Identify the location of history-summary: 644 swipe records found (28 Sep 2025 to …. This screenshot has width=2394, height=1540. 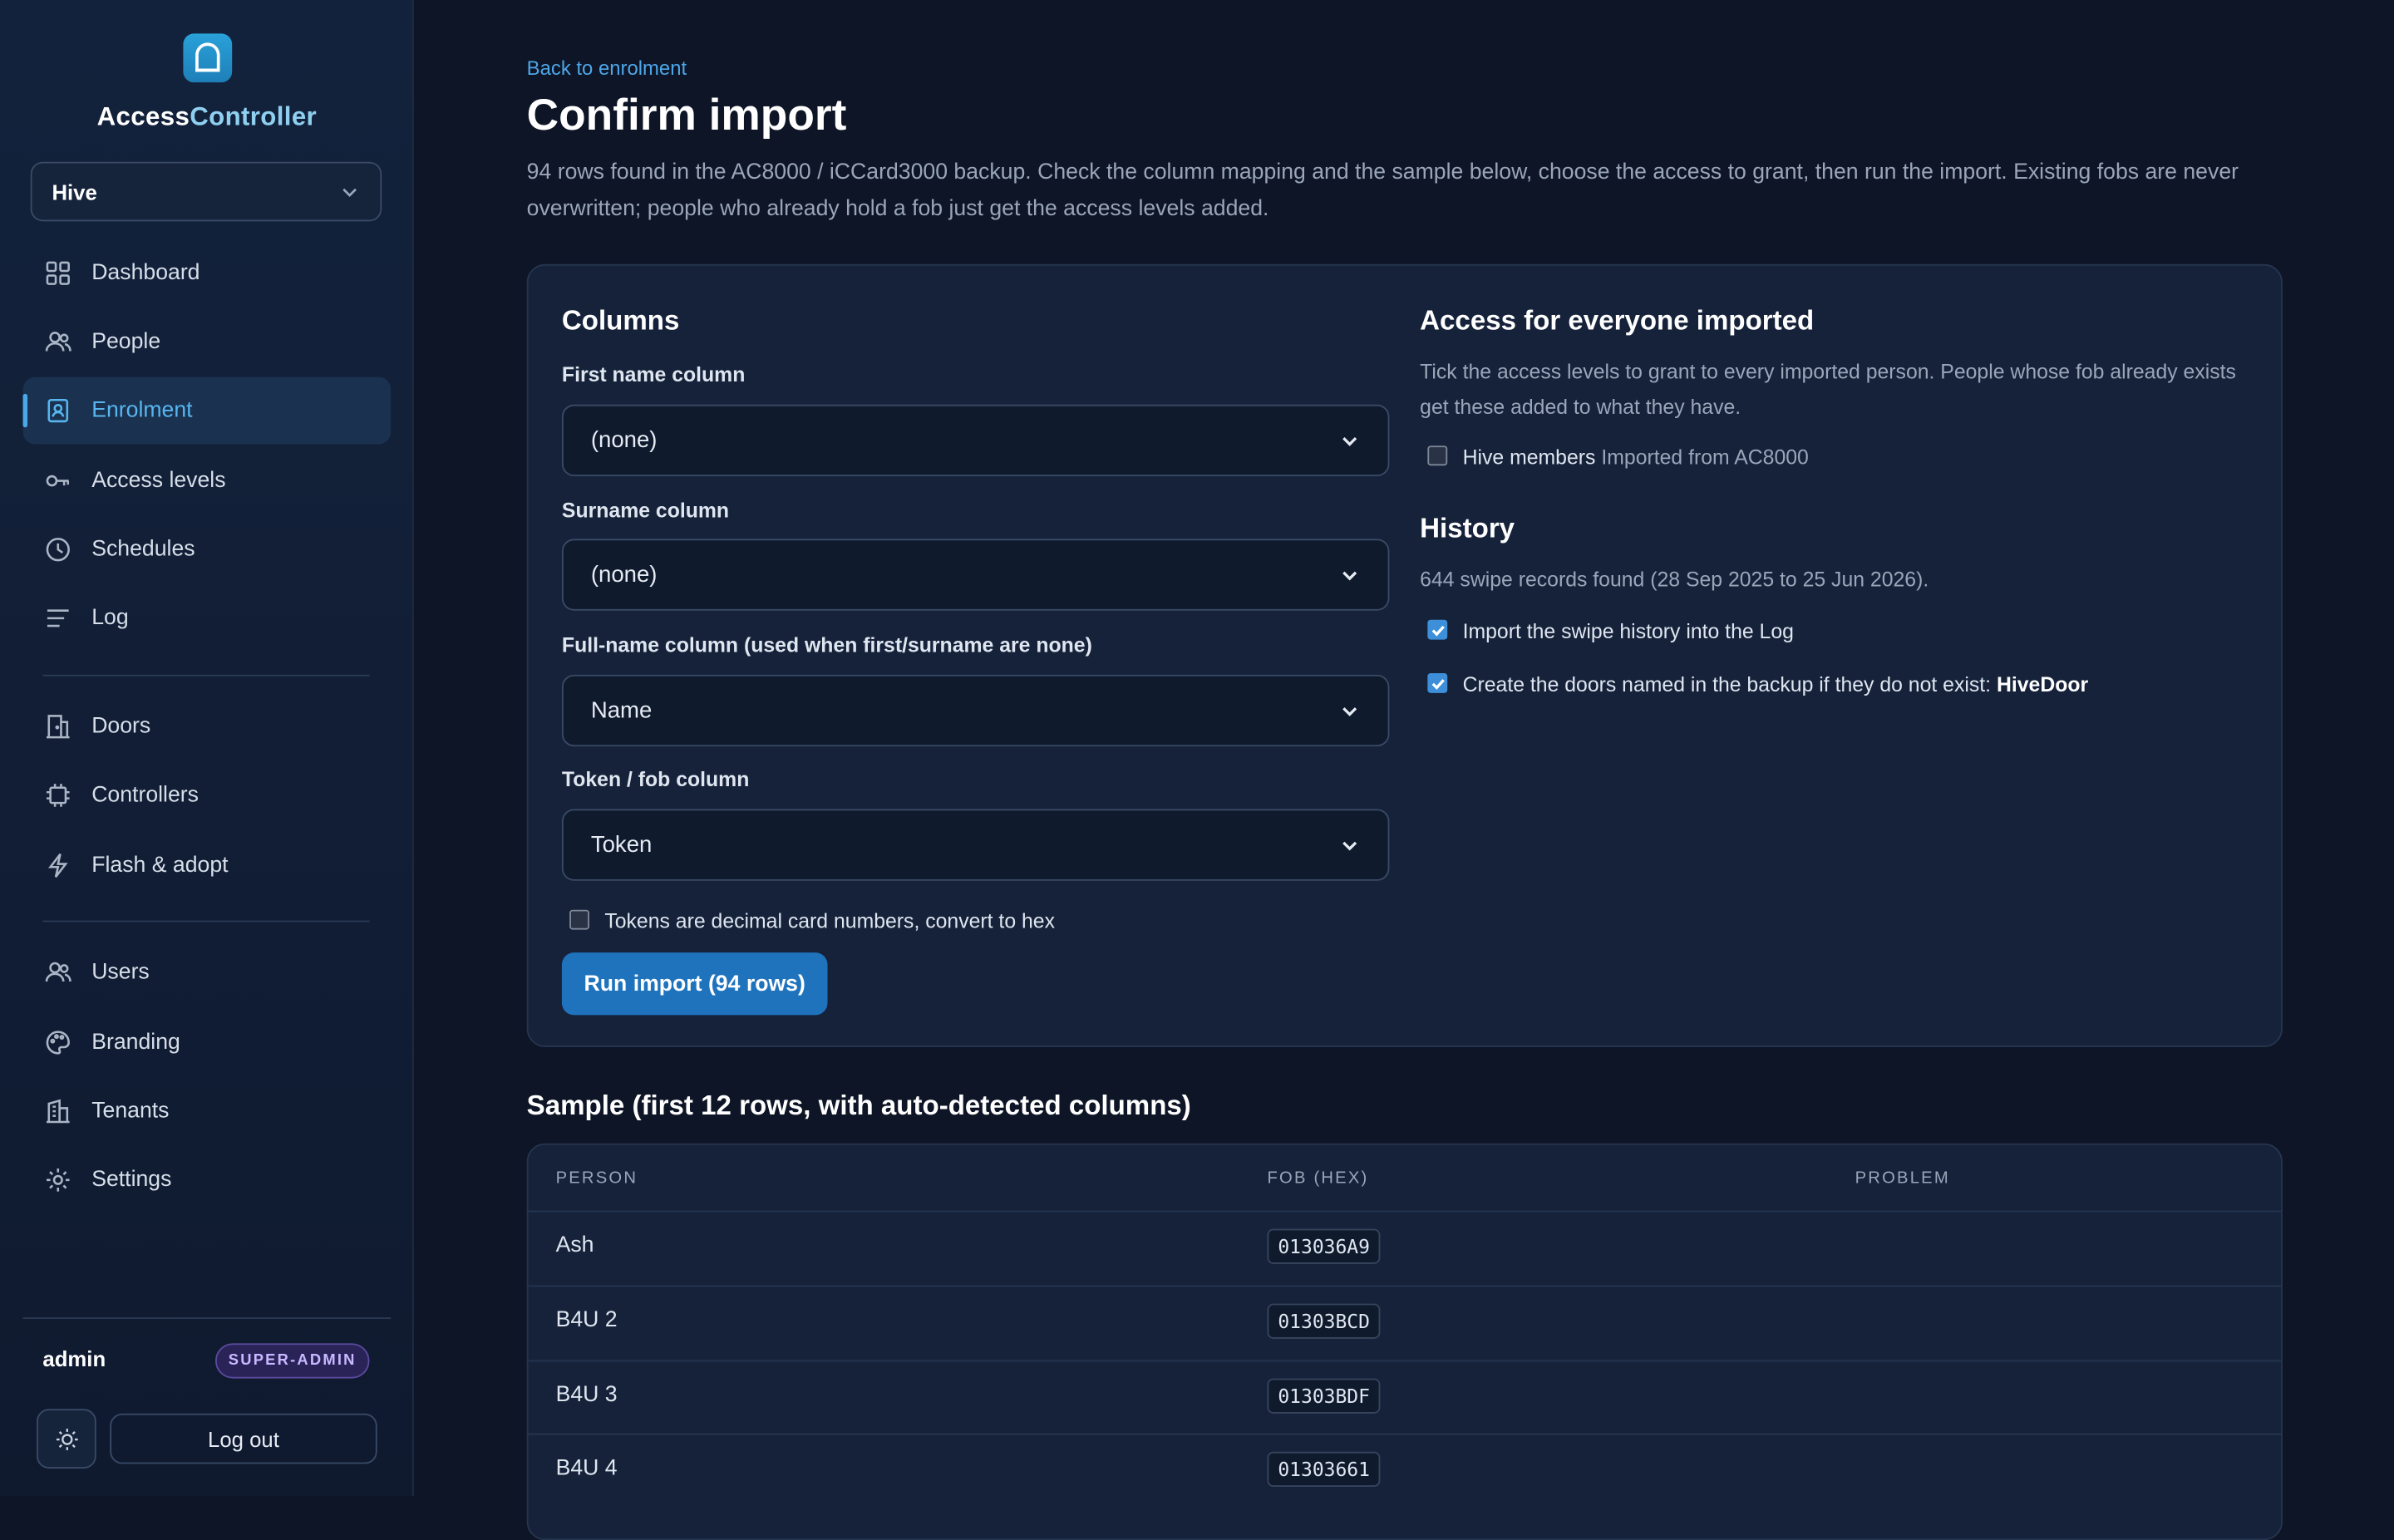
(1674, 579).